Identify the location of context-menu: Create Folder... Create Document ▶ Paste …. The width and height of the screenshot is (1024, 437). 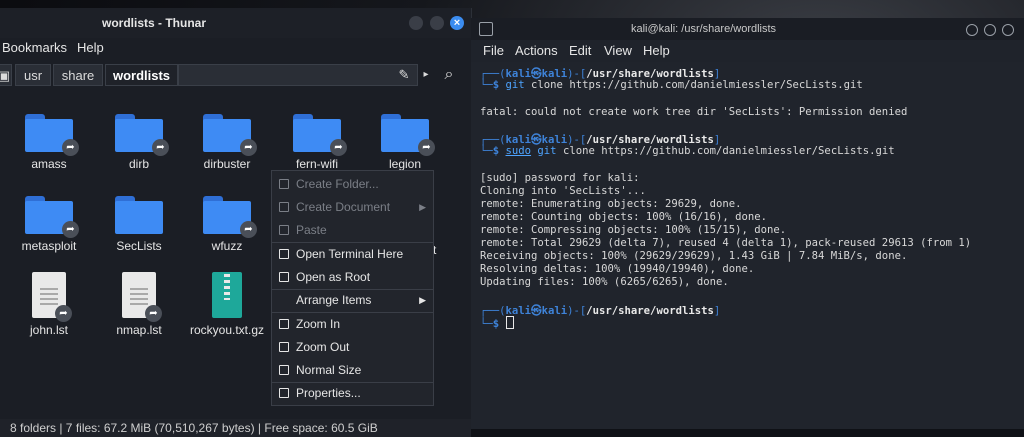
(352, 288).